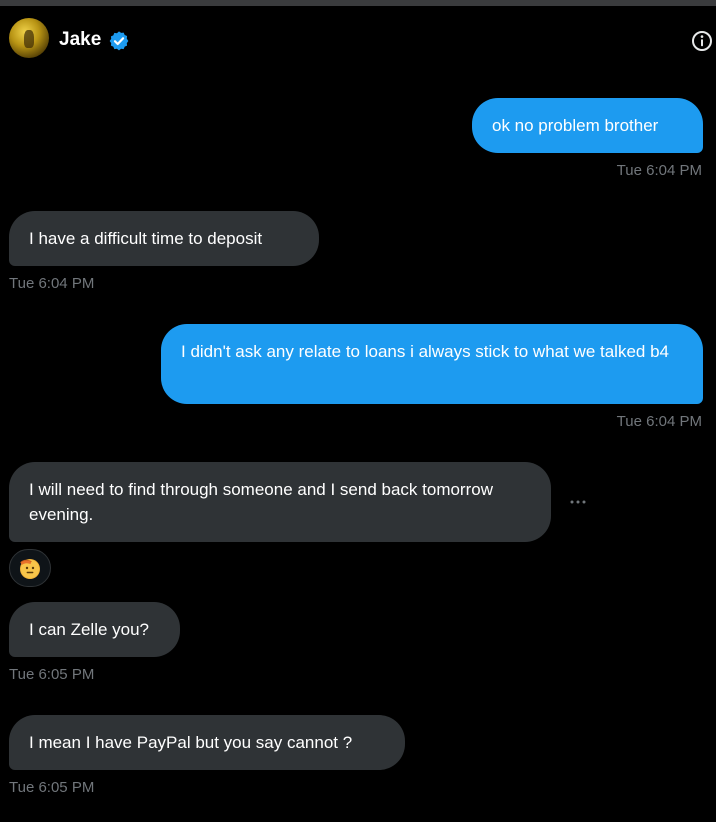 The image size is (716, 822). I want to click on avatar, so click(29, 38).